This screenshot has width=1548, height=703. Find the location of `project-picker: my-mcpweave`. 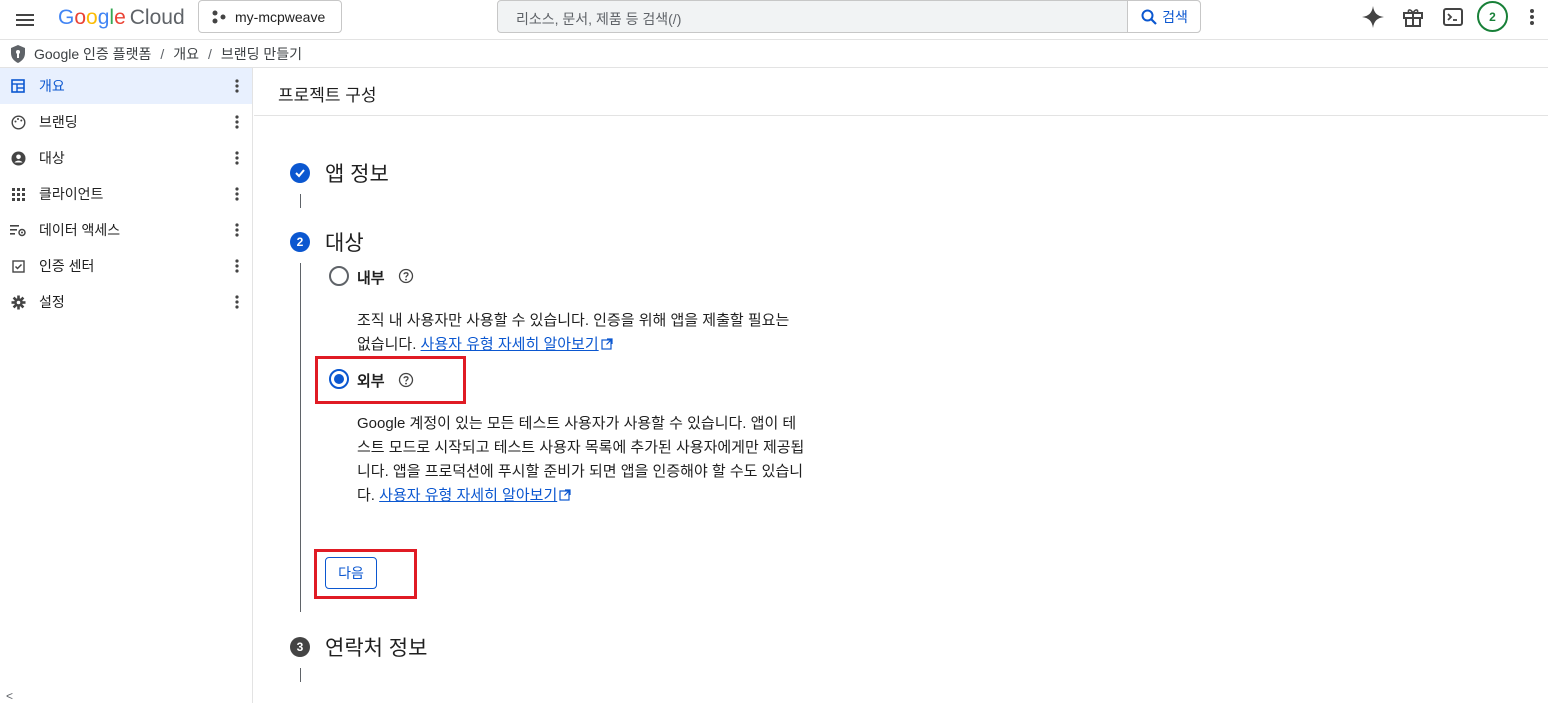

project-picker: my-mcpweave is located at coordinates (270, 16).